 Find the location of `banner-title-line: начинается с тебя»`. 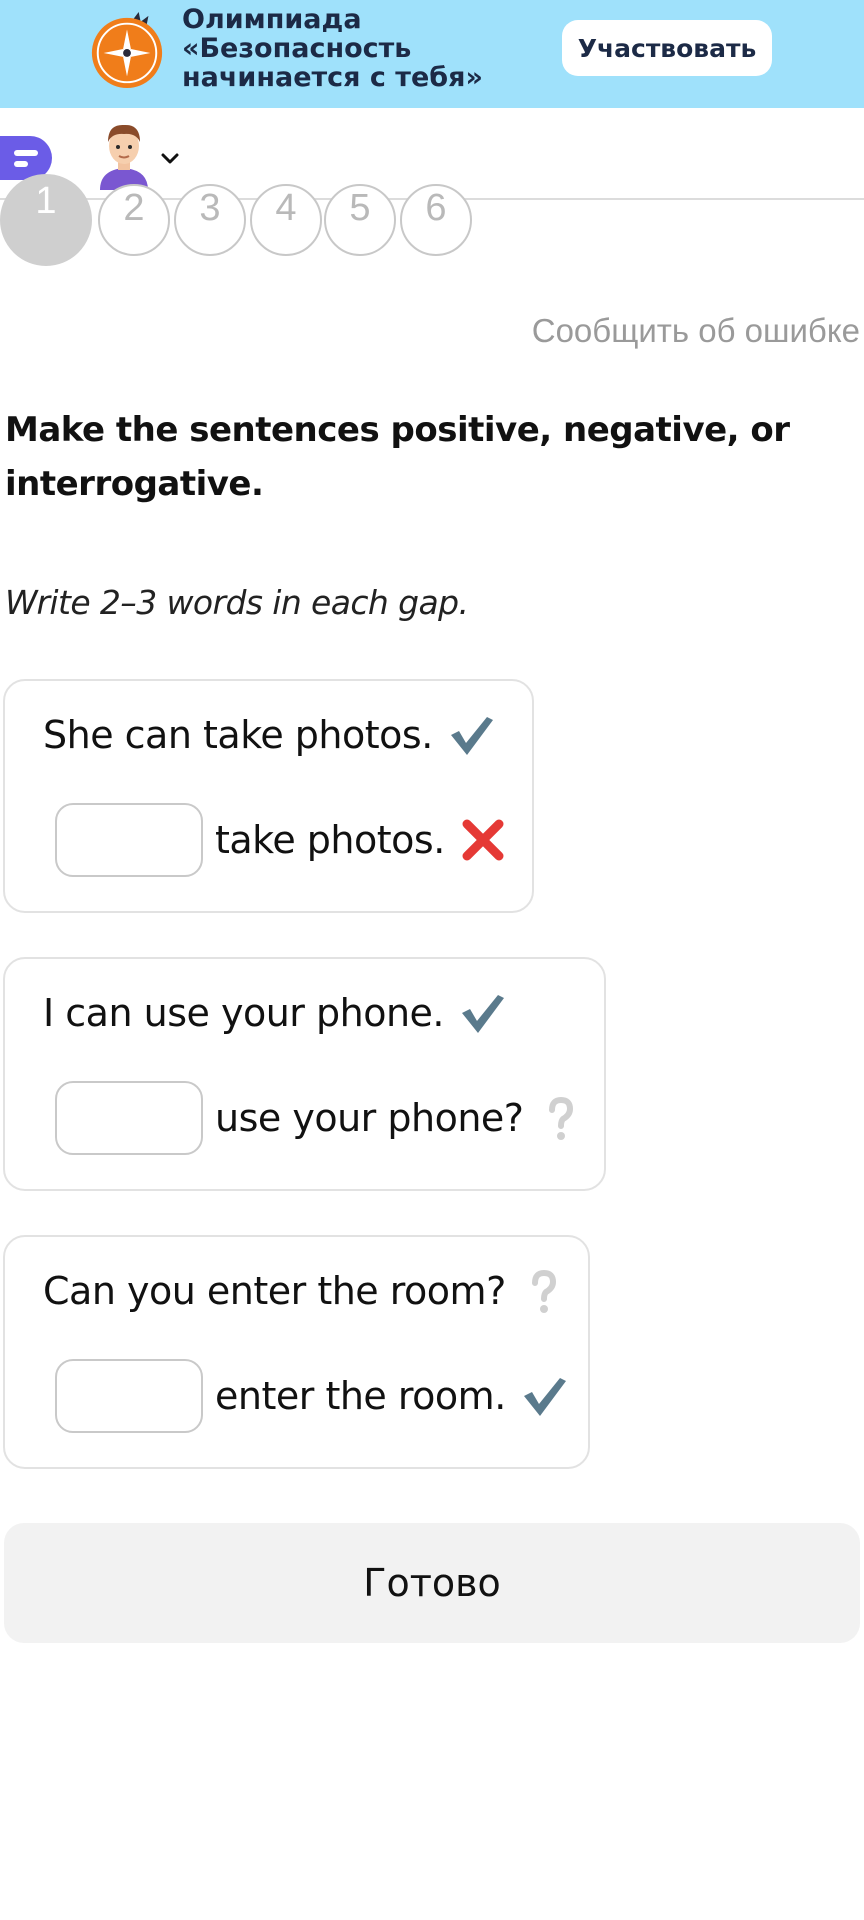

banner-title-line: начинается с тебя» is located at coordinates (332, 77).